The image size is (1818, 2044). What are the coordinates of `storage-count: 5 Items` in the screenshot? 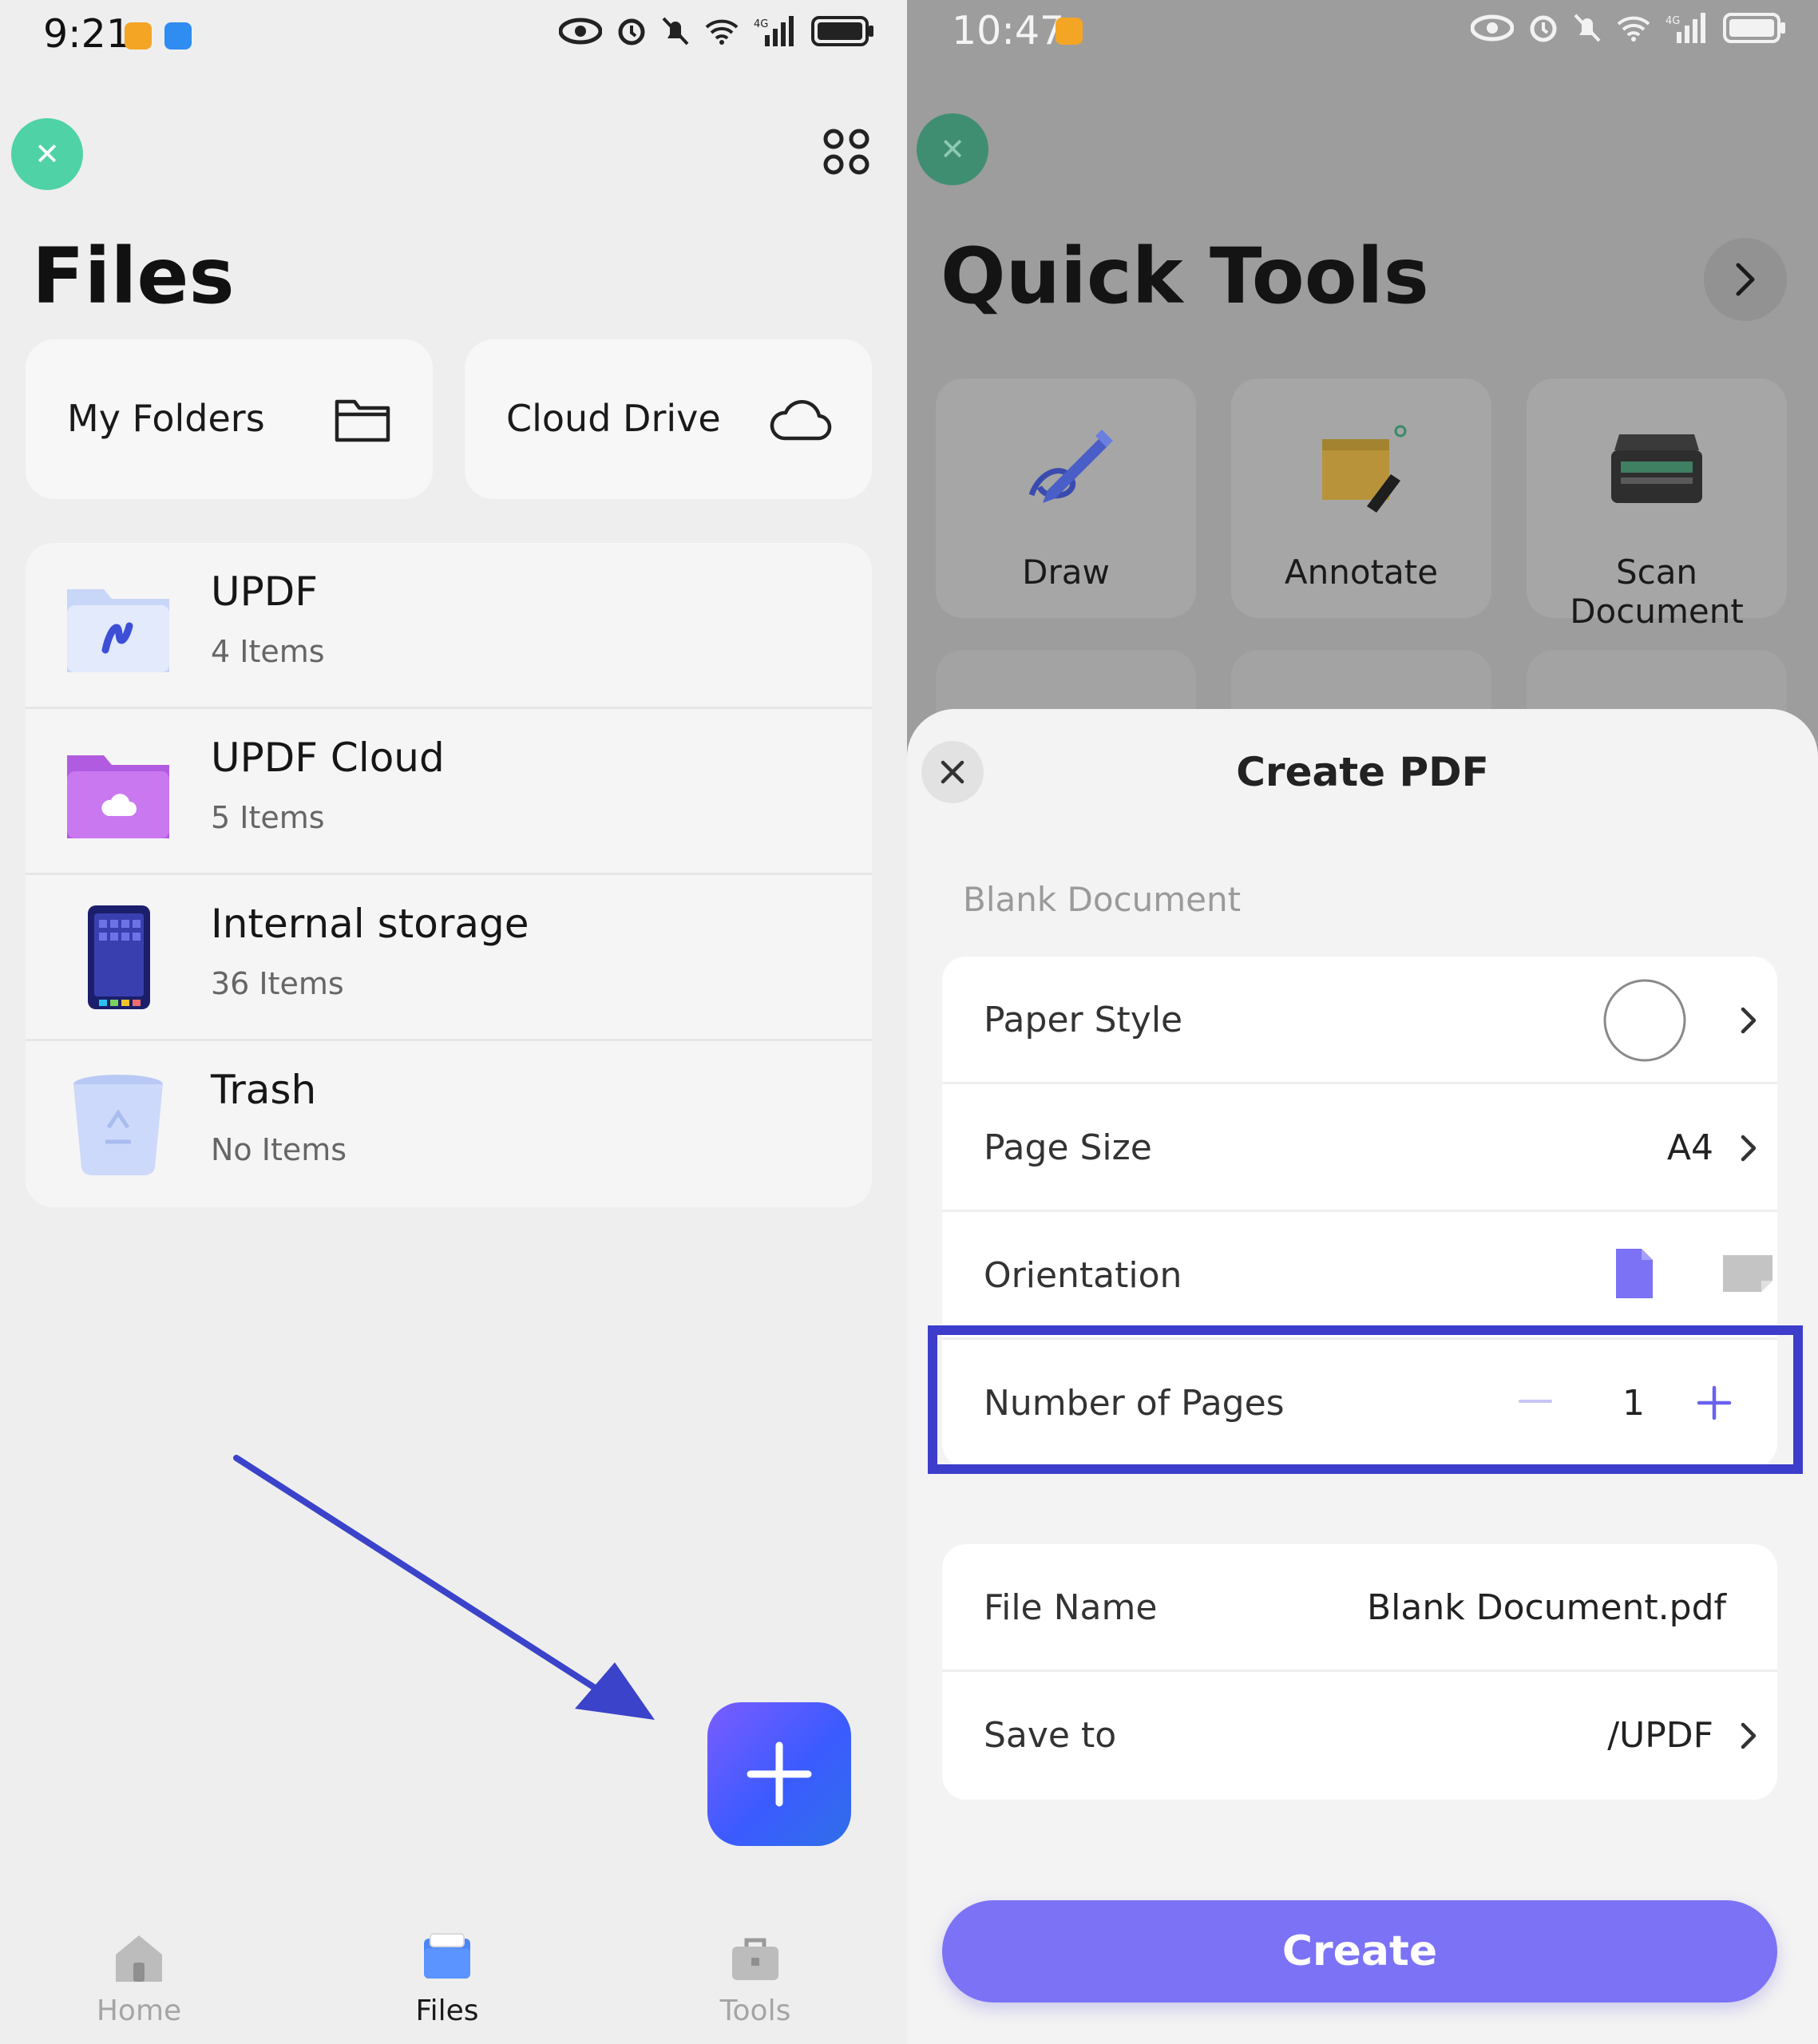 It's located at (268, 817).